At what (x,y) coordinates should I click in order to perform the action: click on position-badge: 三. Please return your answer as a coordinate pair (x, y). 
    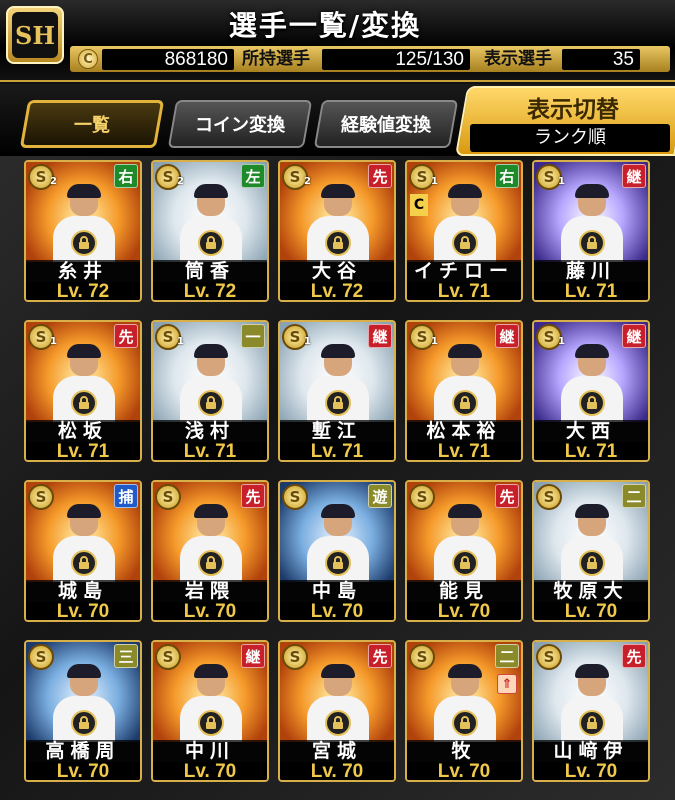
    Looking at the image, I should click on (126, 656).